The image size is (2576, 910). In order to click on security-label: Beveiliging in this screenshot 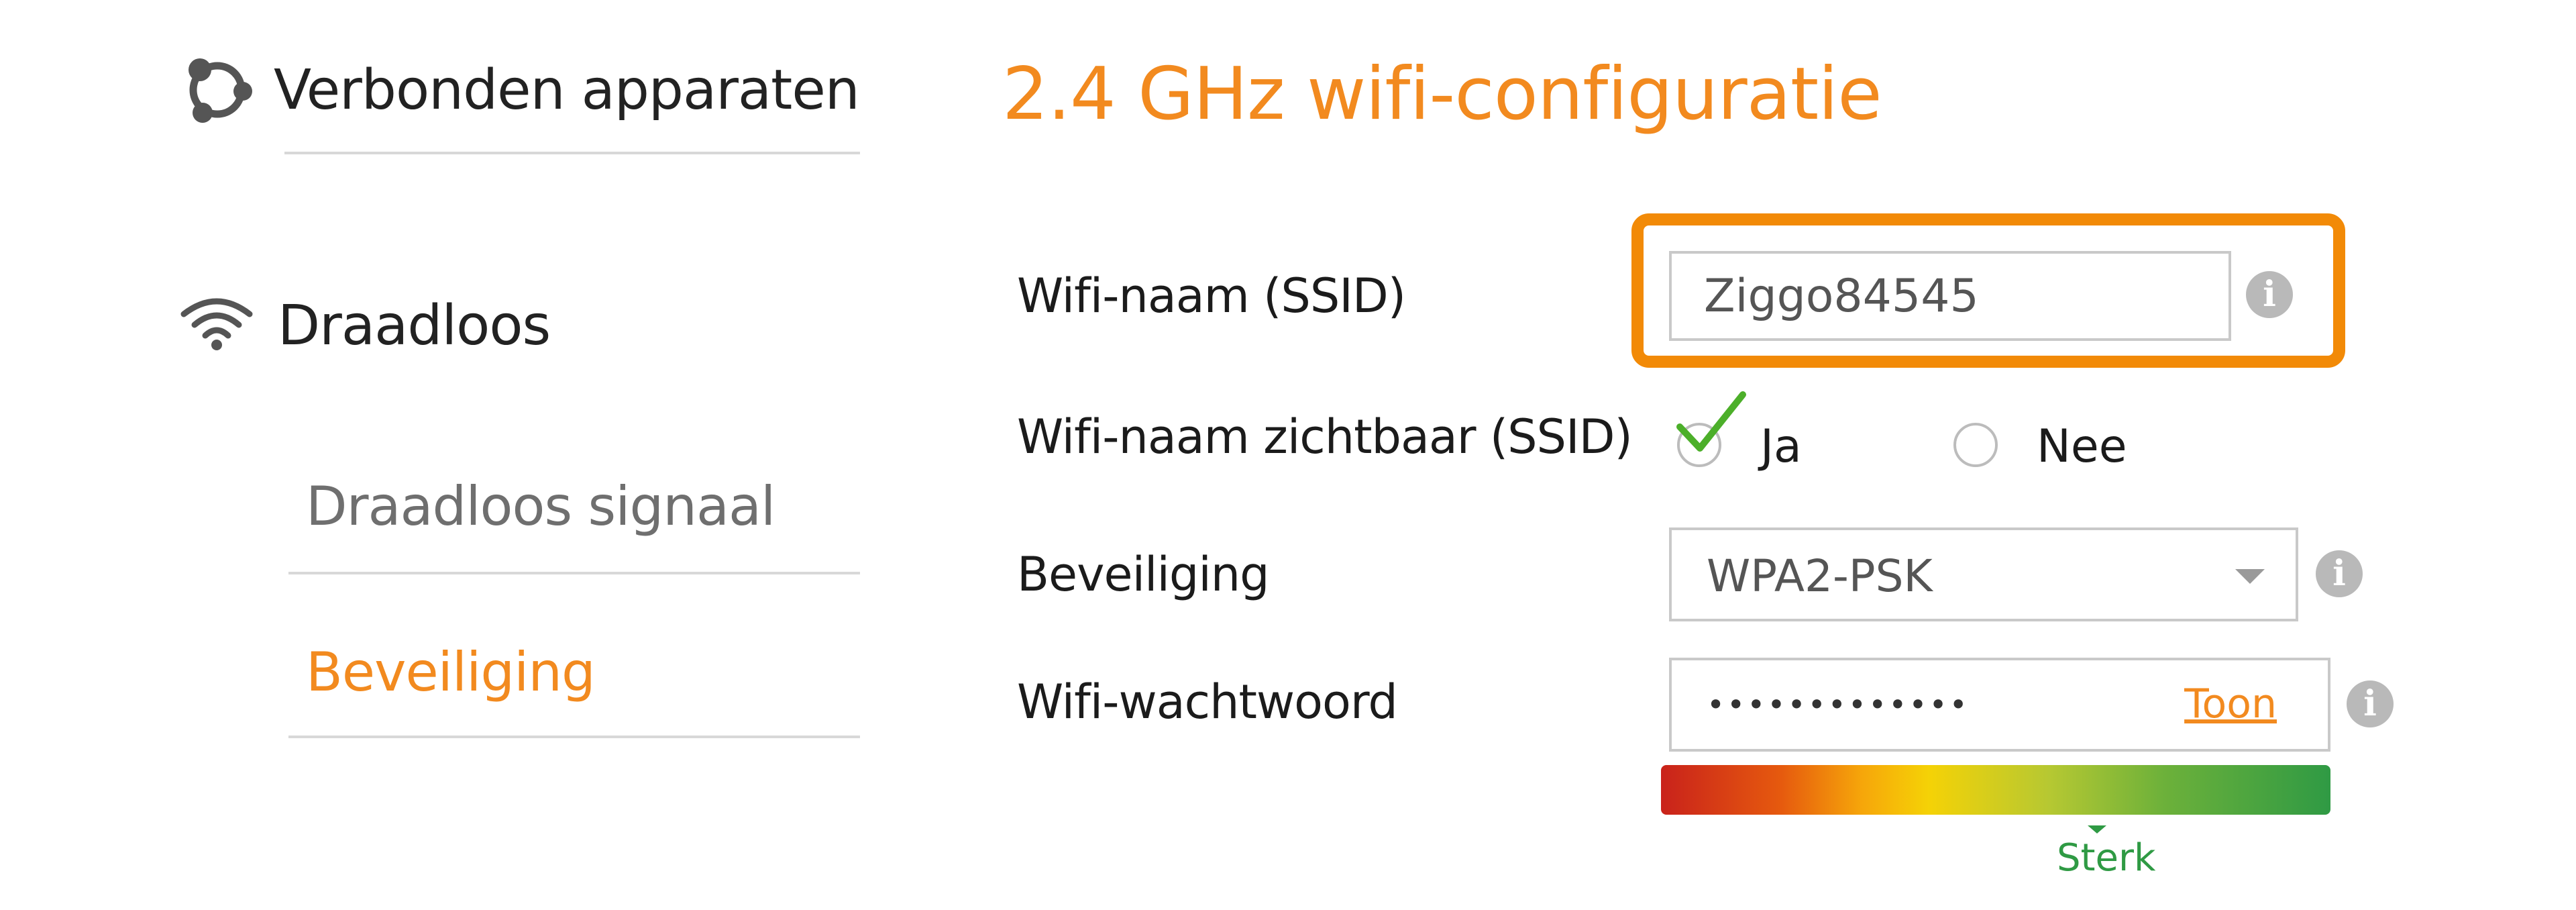, I will do `click(1143, 574)`.